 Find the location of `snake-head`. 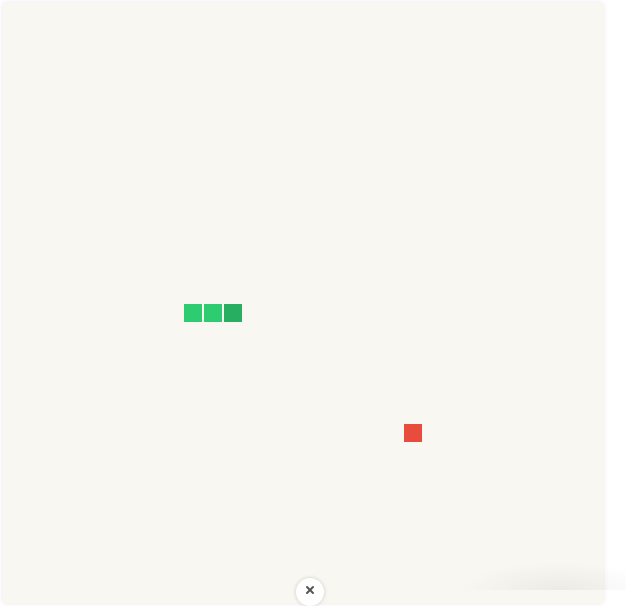

snake-head is located at coordinates (233, 313).